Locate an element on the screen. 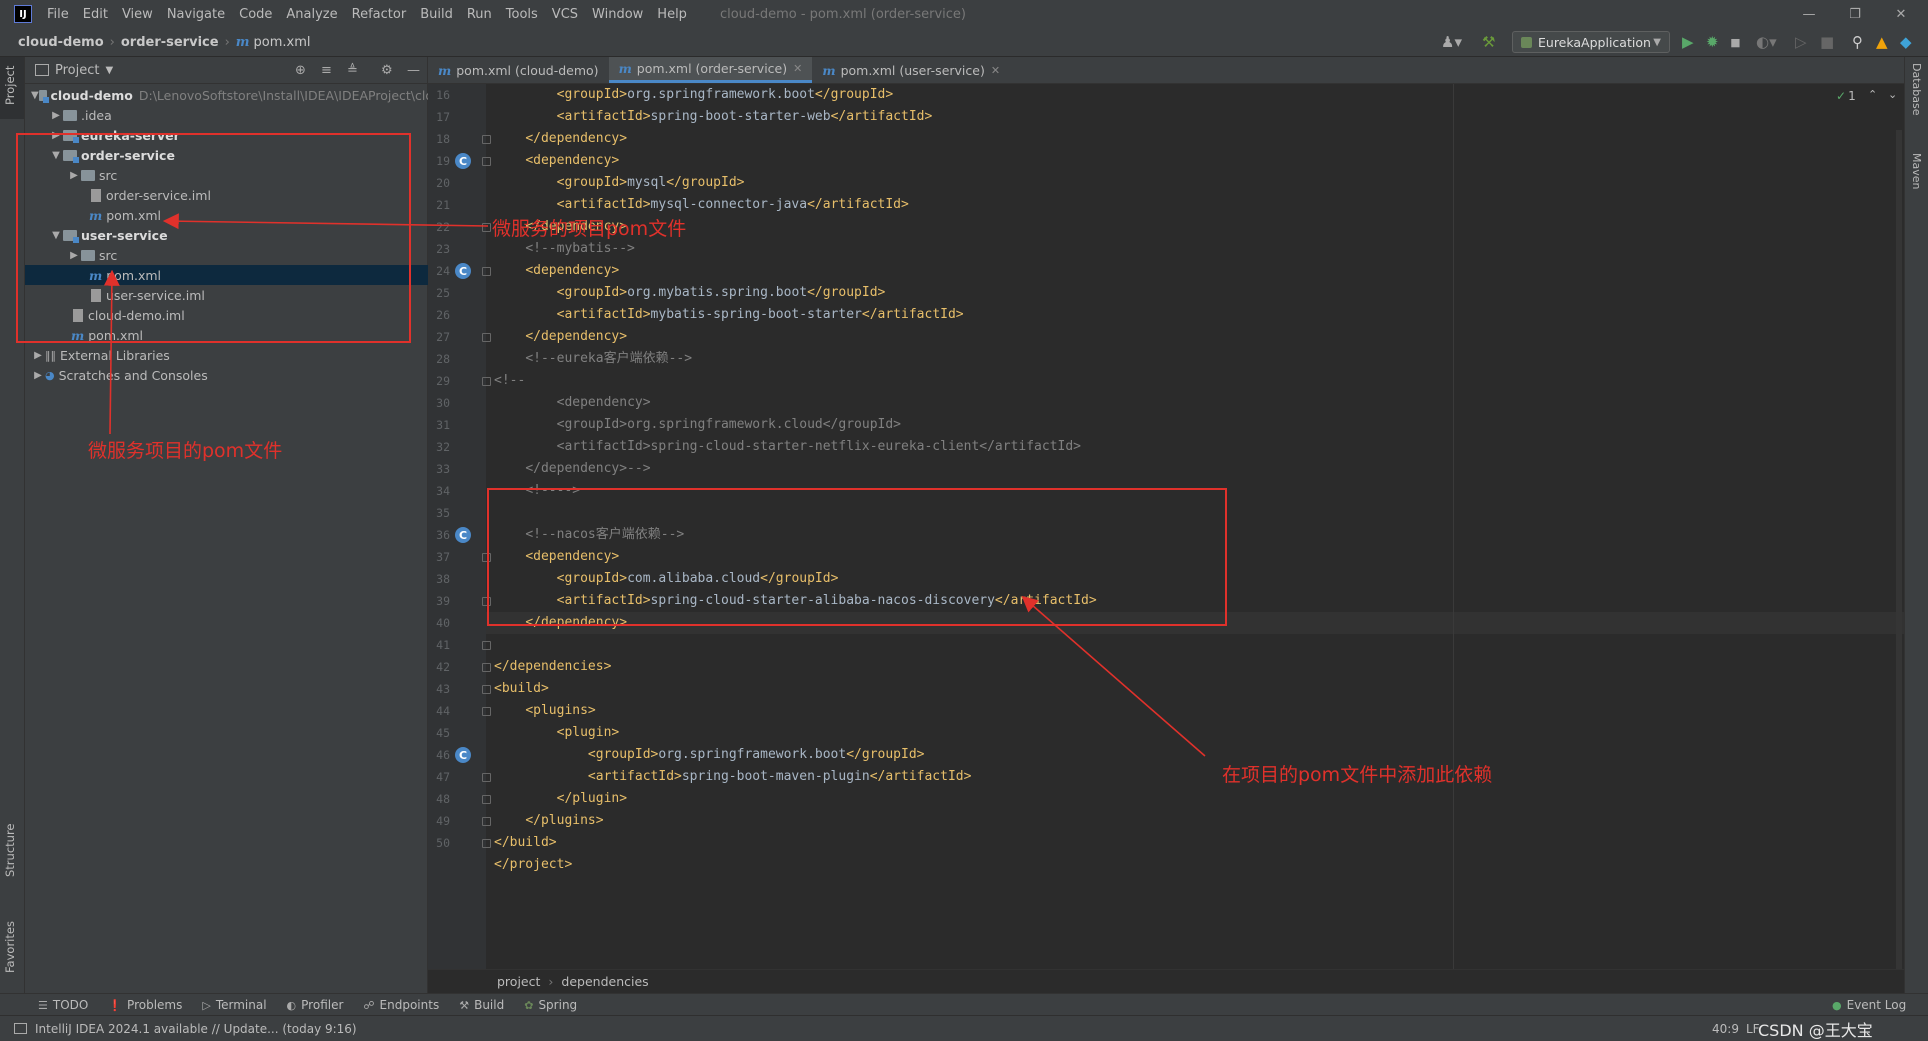 This screenshot has width=1928, height=1041. annotation-label-2: 微服务项目的pom文件 is located at coordinates (185, 451).